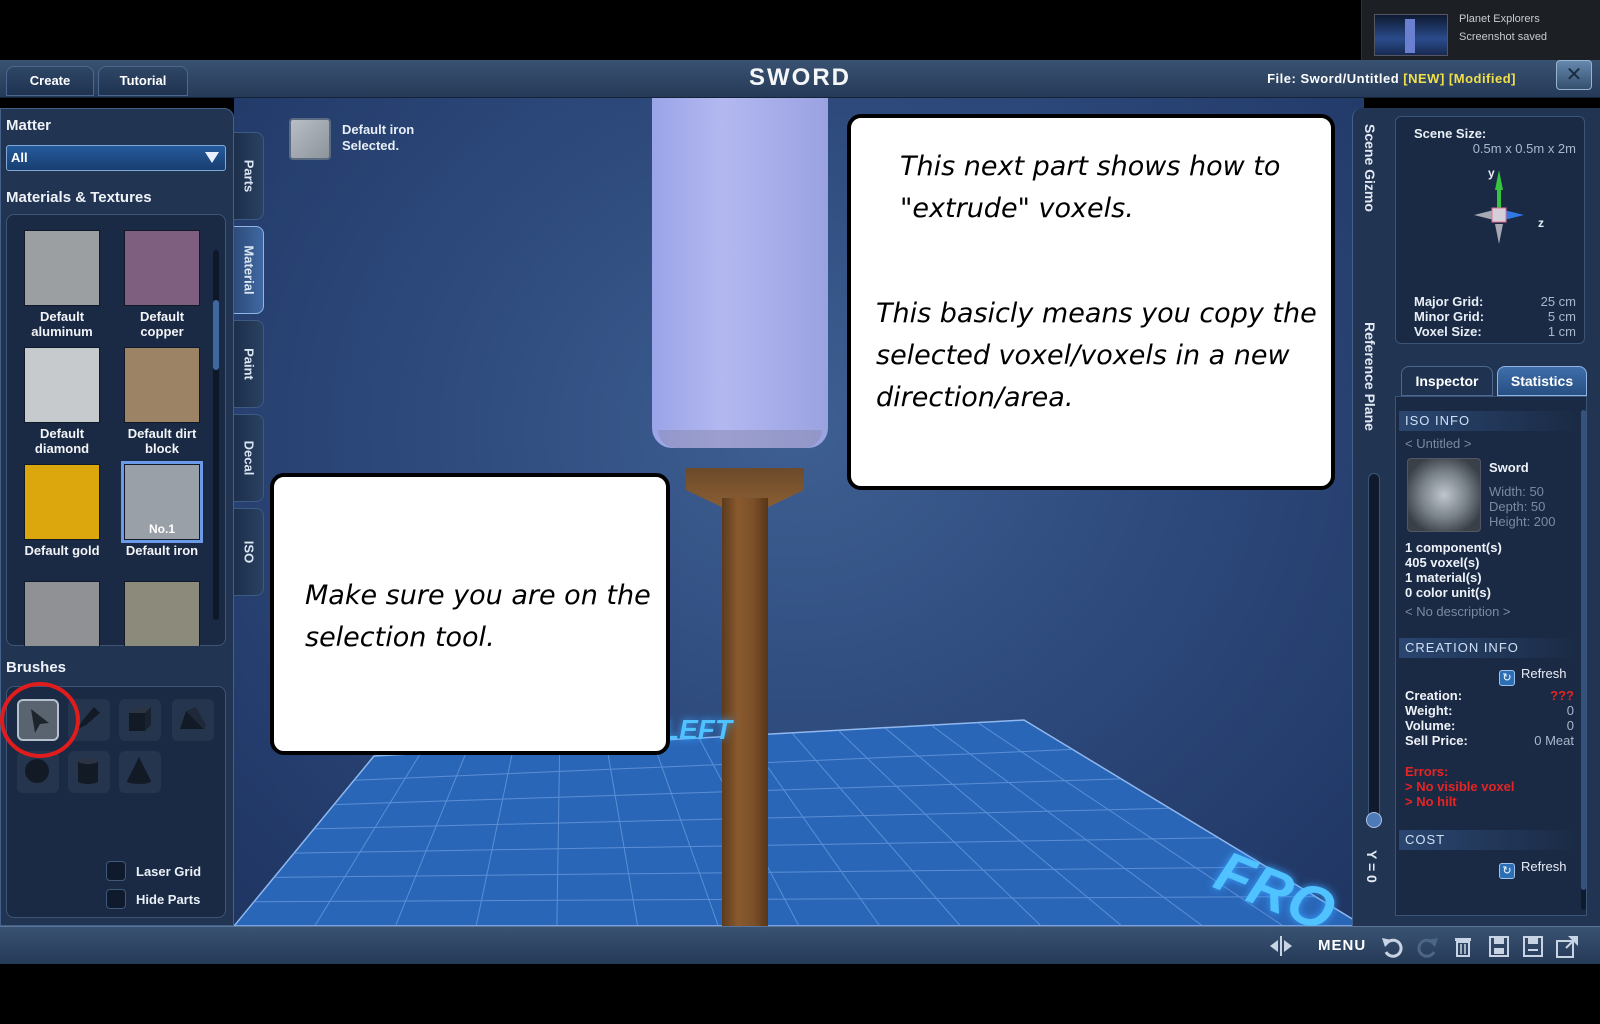 This screenshot has width=1600, height=1024. I want to click on material-item: Default aluminum, so click(62, 284).